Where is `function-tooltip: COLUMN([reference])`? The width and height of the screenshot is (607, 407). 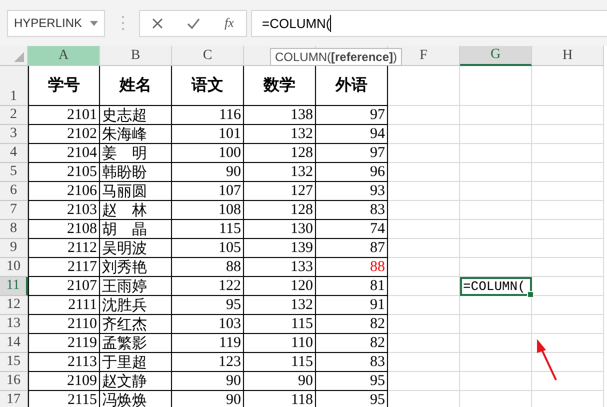 function-tooltip: COLUMN([reference]) is located at coordinates (336, 57).